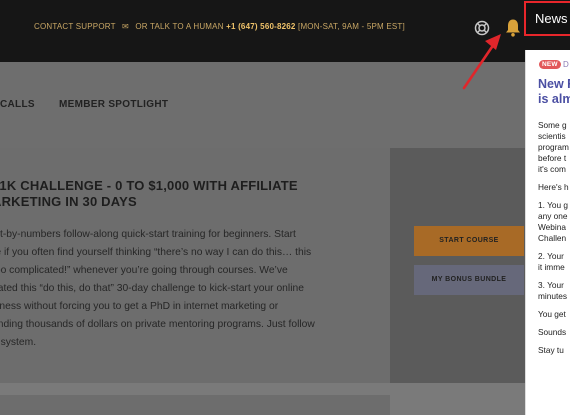 This screenshot has width=570, height=415. What do you see at coordinates (551, 261) in the screenshot?
I see `post-paragraph: 2. Your it imme` at bounding box center [551, 261].